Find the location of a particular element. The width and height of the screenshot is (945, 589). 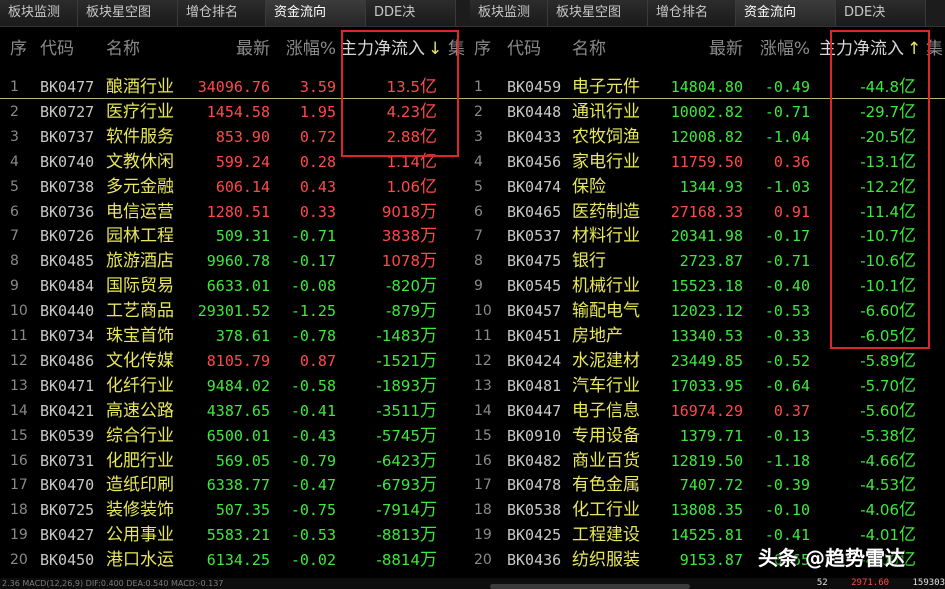

inflow-value: 3838 is located at coordinates (400, 236).